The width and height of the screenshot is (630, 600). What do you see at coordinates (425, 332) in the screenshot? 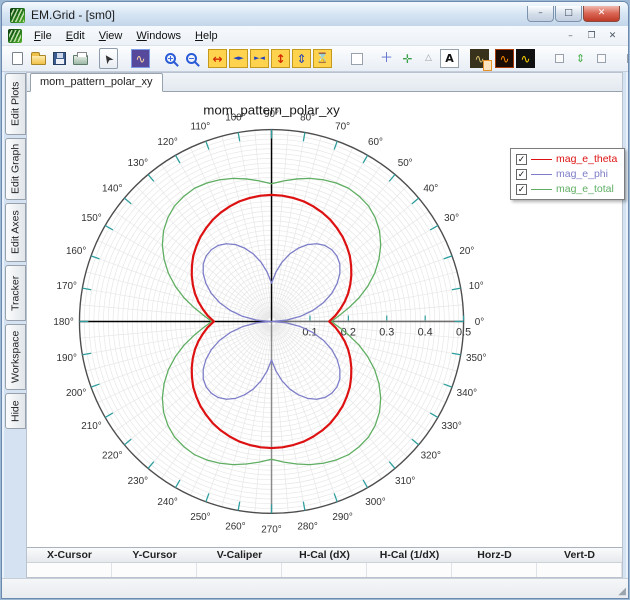
I see `radial-label: 0.4` at bounding box center [425, 332].